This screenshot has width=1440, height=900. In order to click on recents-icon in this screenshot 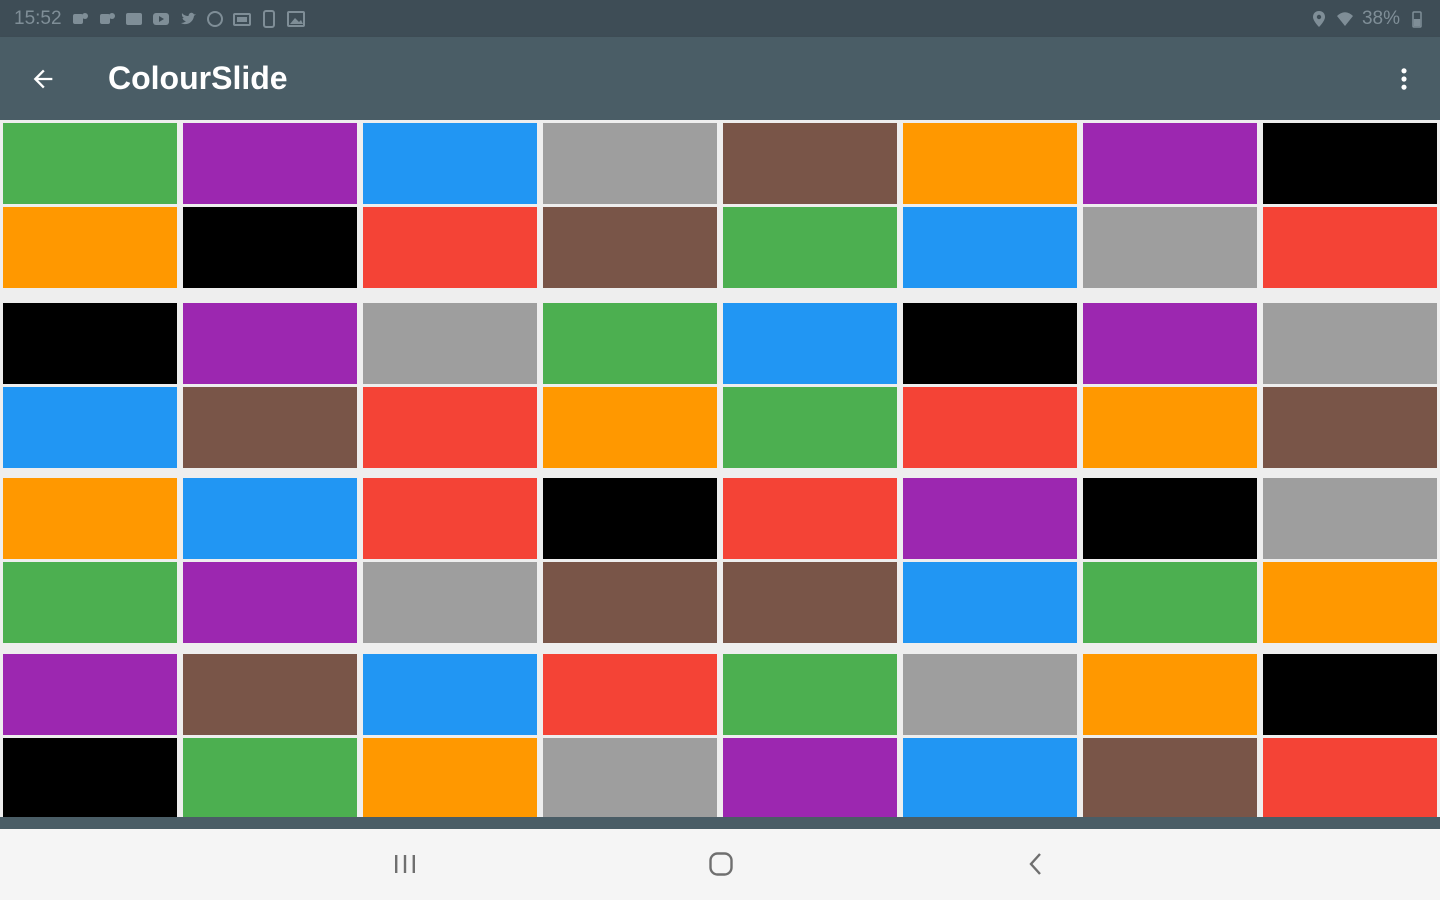, I will do `click(405, 864)`.